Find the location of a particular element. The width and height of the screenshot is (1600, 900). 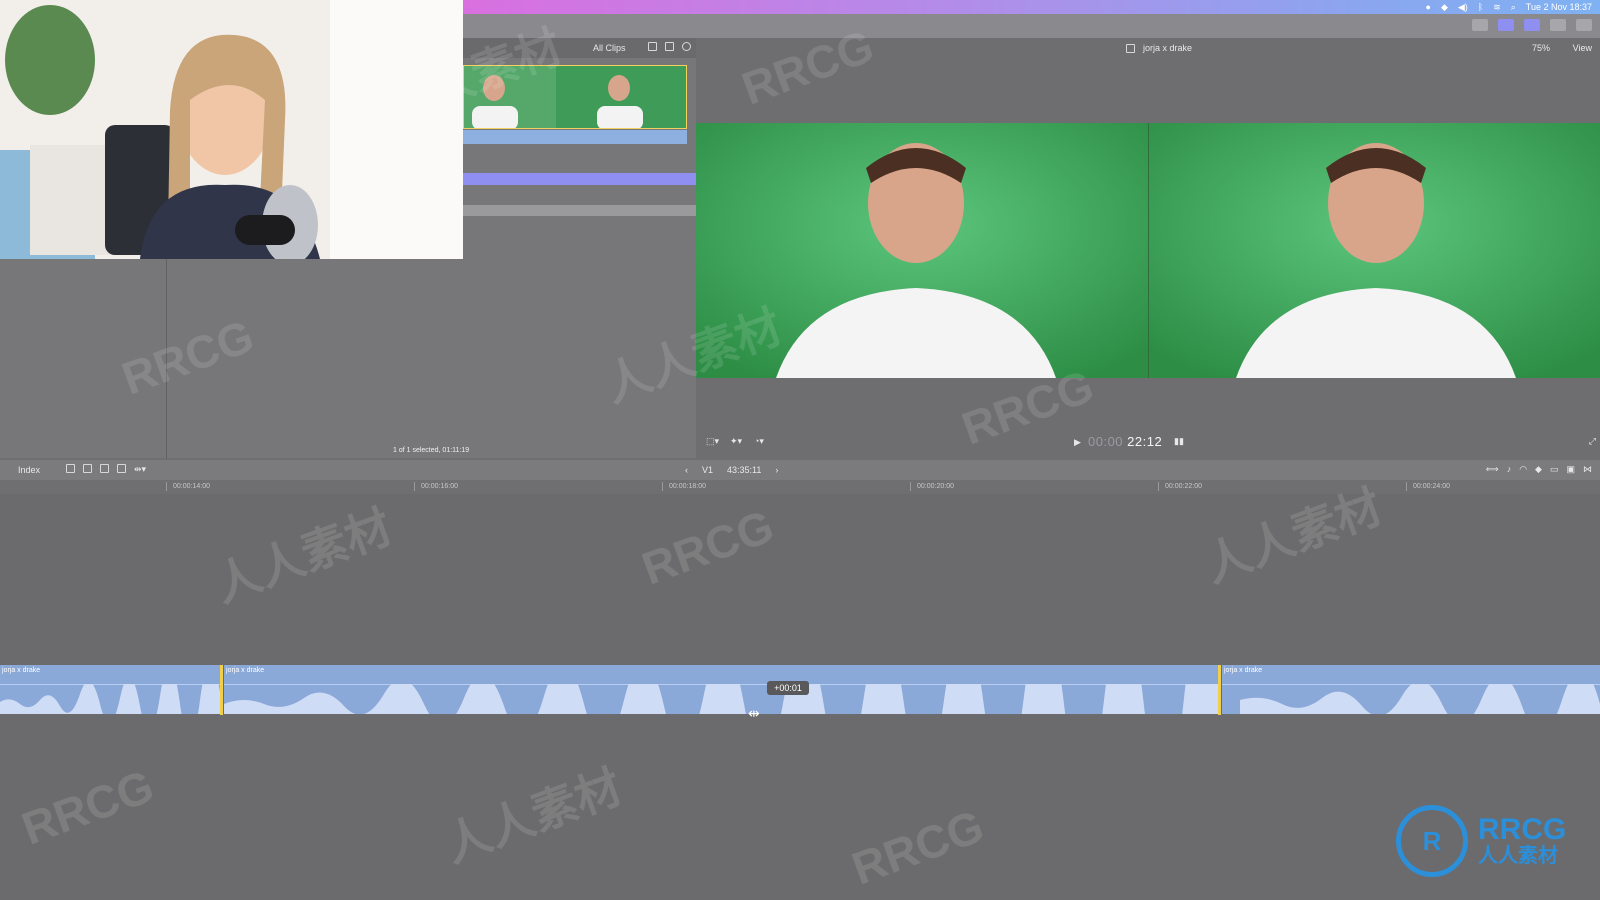

show-browser-icon is located at coordinates (1506, 25).